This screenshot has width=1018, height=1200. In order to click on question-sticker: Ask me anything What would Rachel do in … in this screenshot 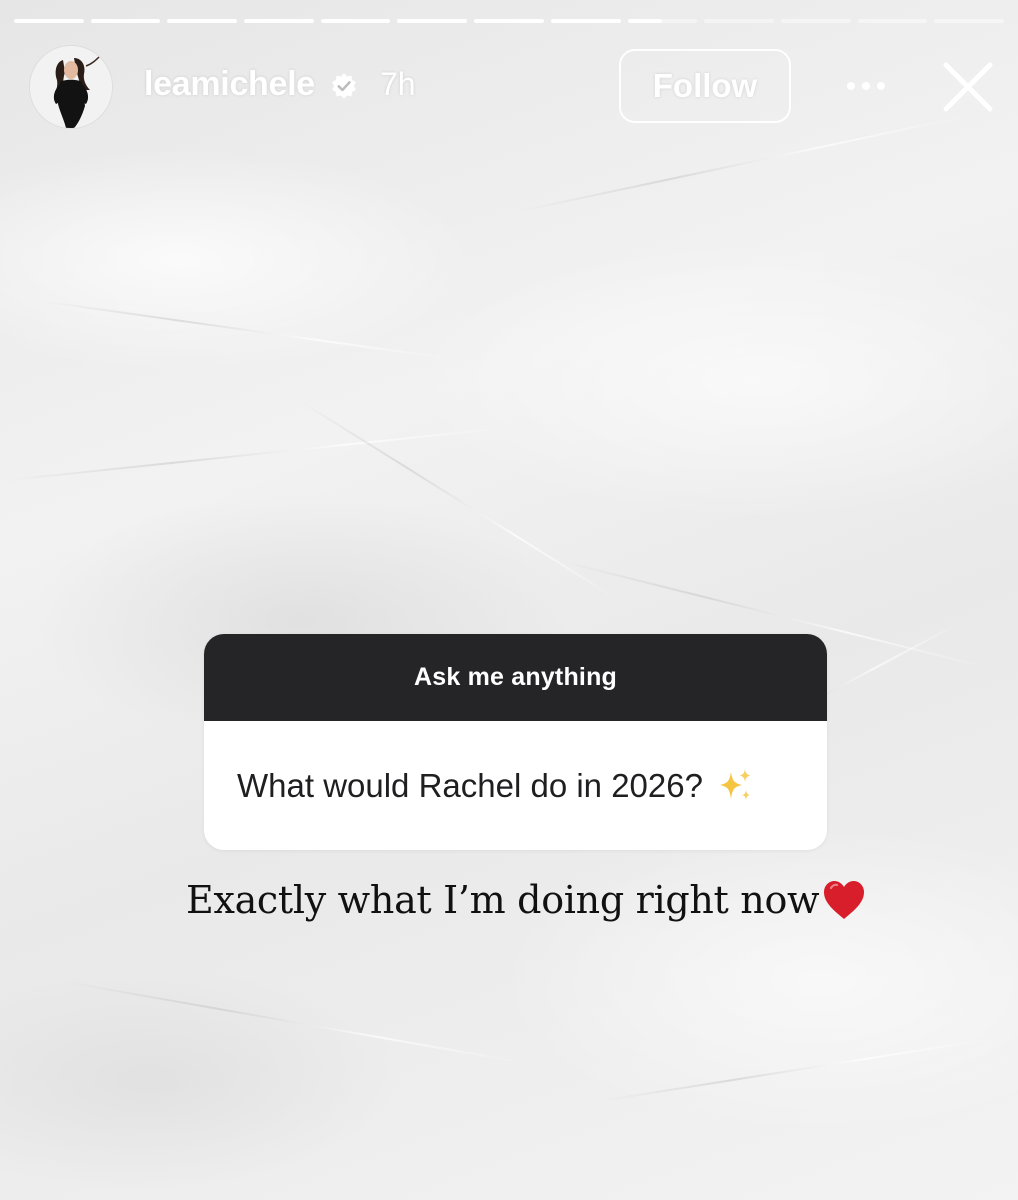, I will do `click(515, 742)`.